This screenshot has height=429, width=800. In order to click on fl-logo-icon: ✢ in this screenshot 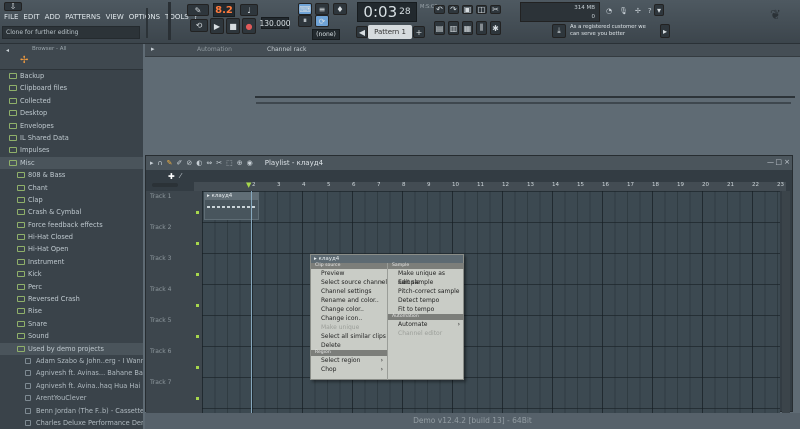, I will do `click(638, 11)`.